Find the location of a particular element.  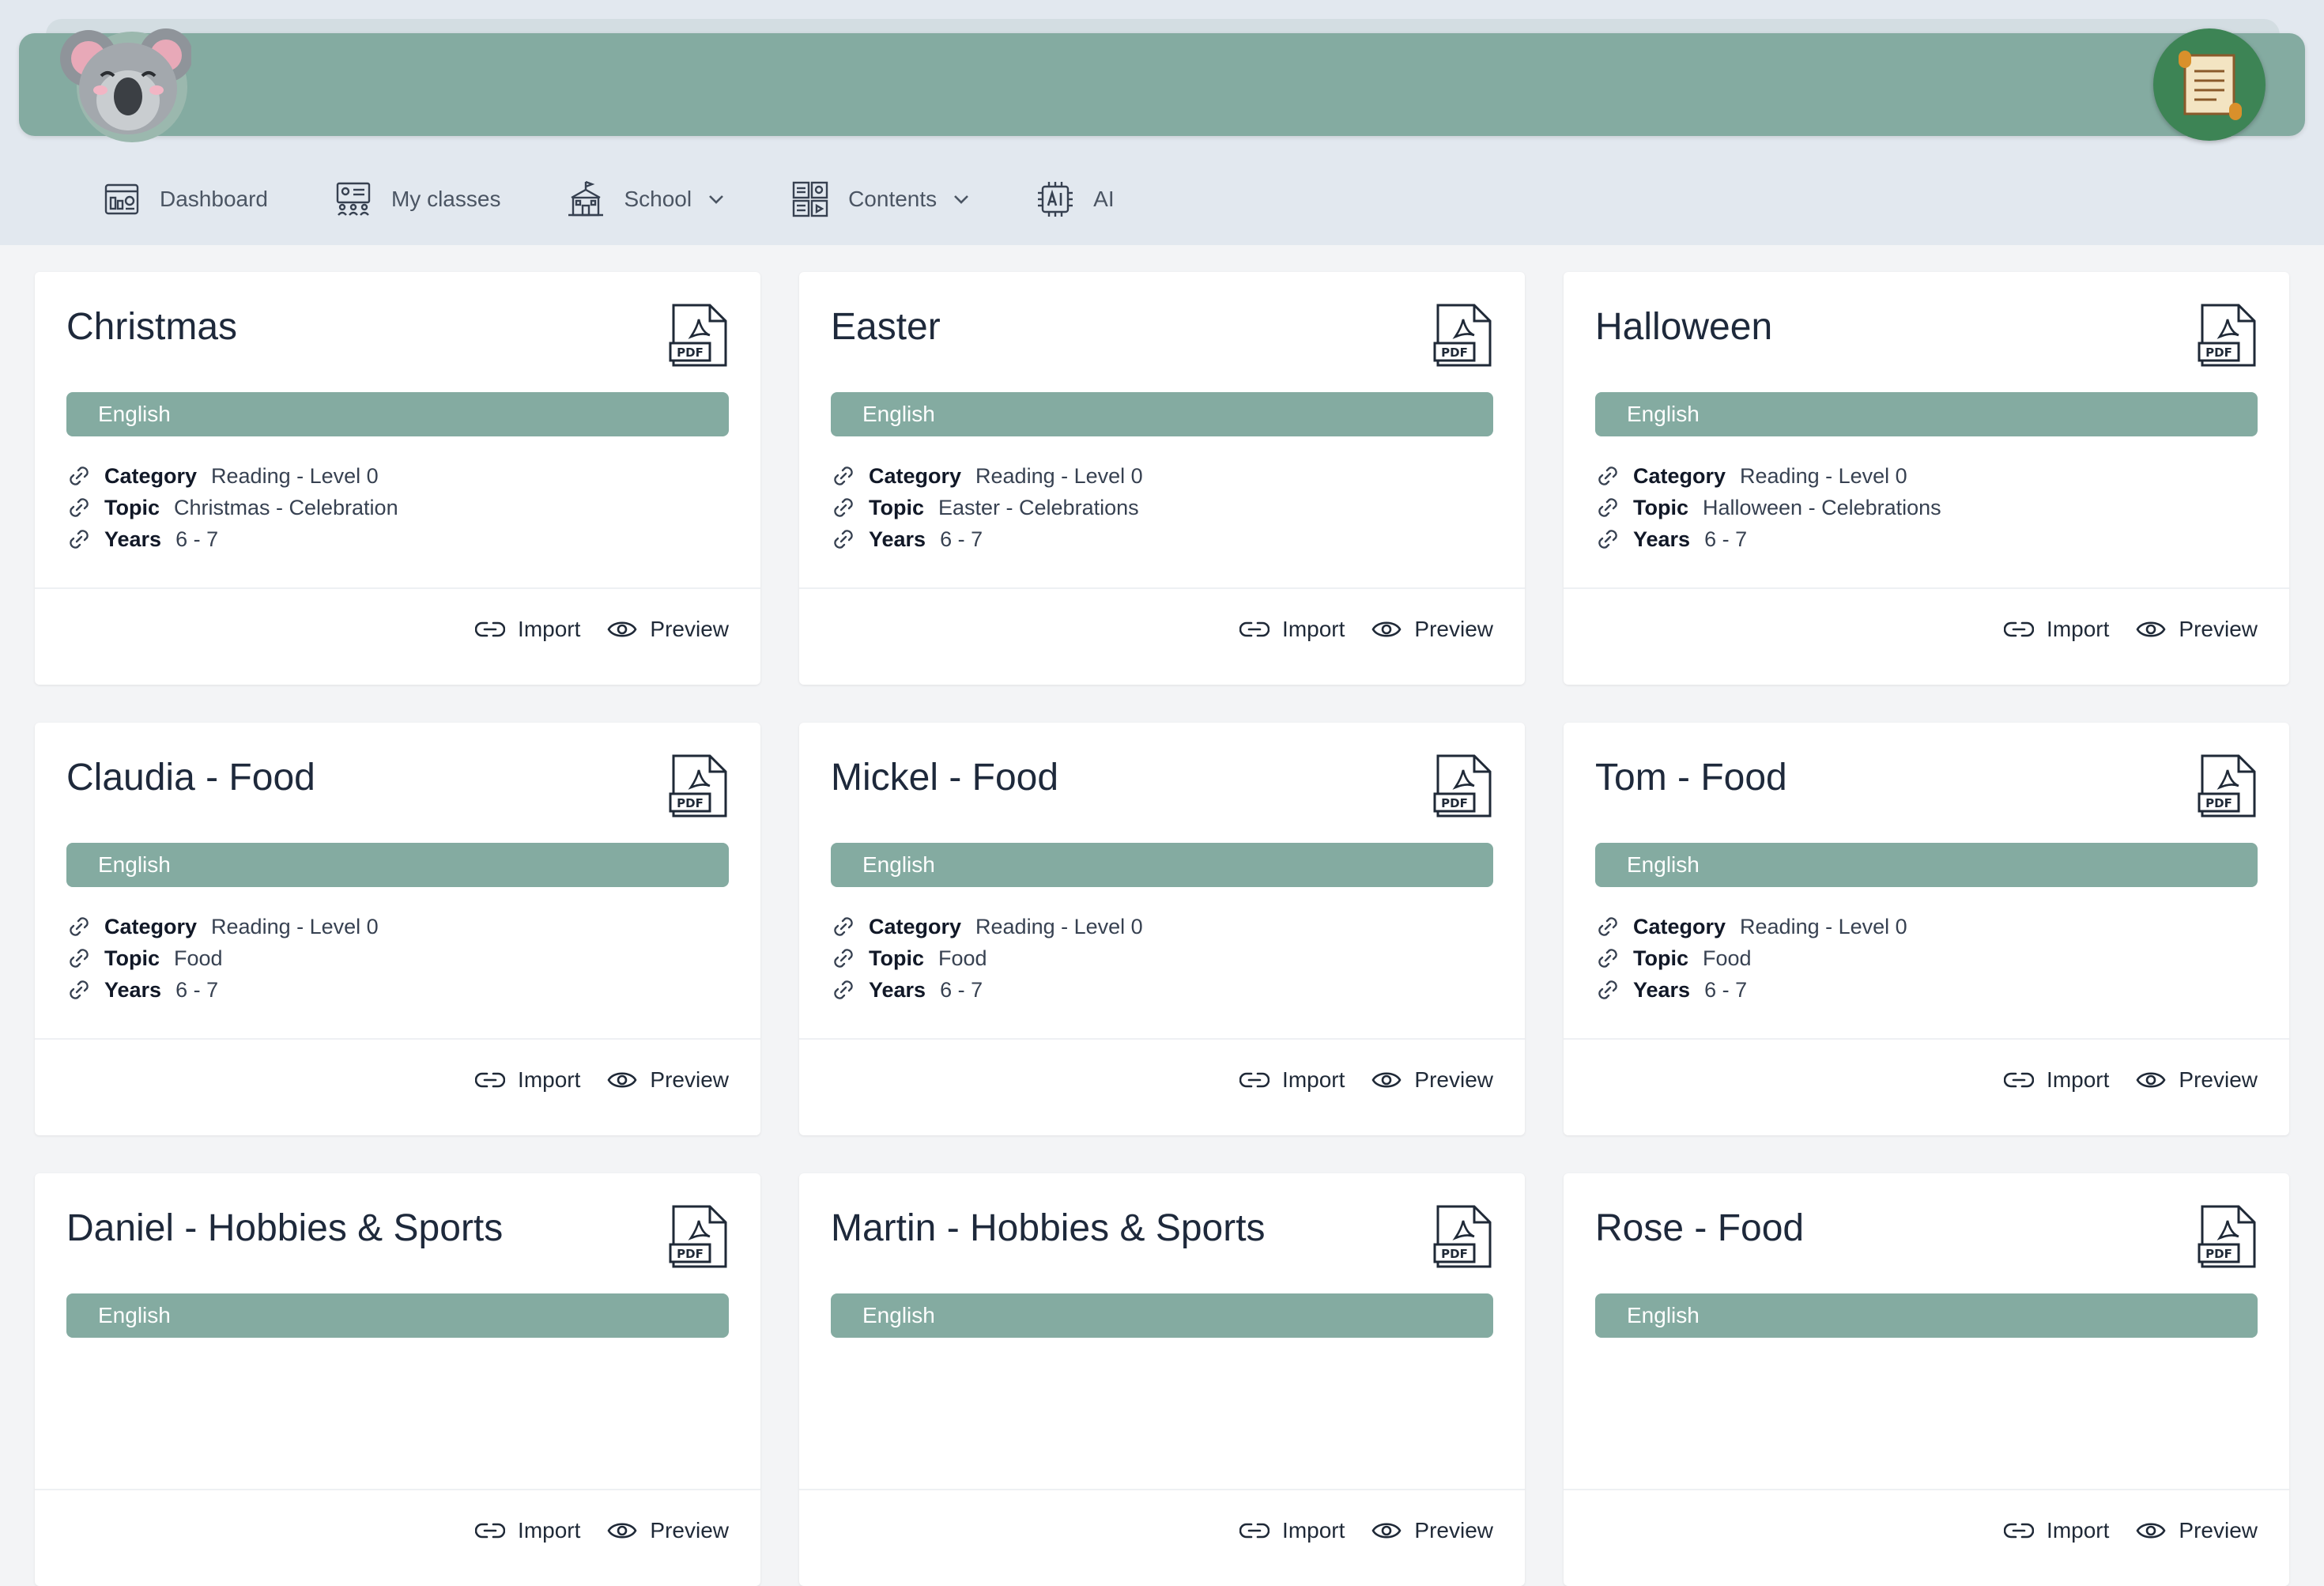

nav-dashboard: Dashboard is located at coordinates (185, 199).